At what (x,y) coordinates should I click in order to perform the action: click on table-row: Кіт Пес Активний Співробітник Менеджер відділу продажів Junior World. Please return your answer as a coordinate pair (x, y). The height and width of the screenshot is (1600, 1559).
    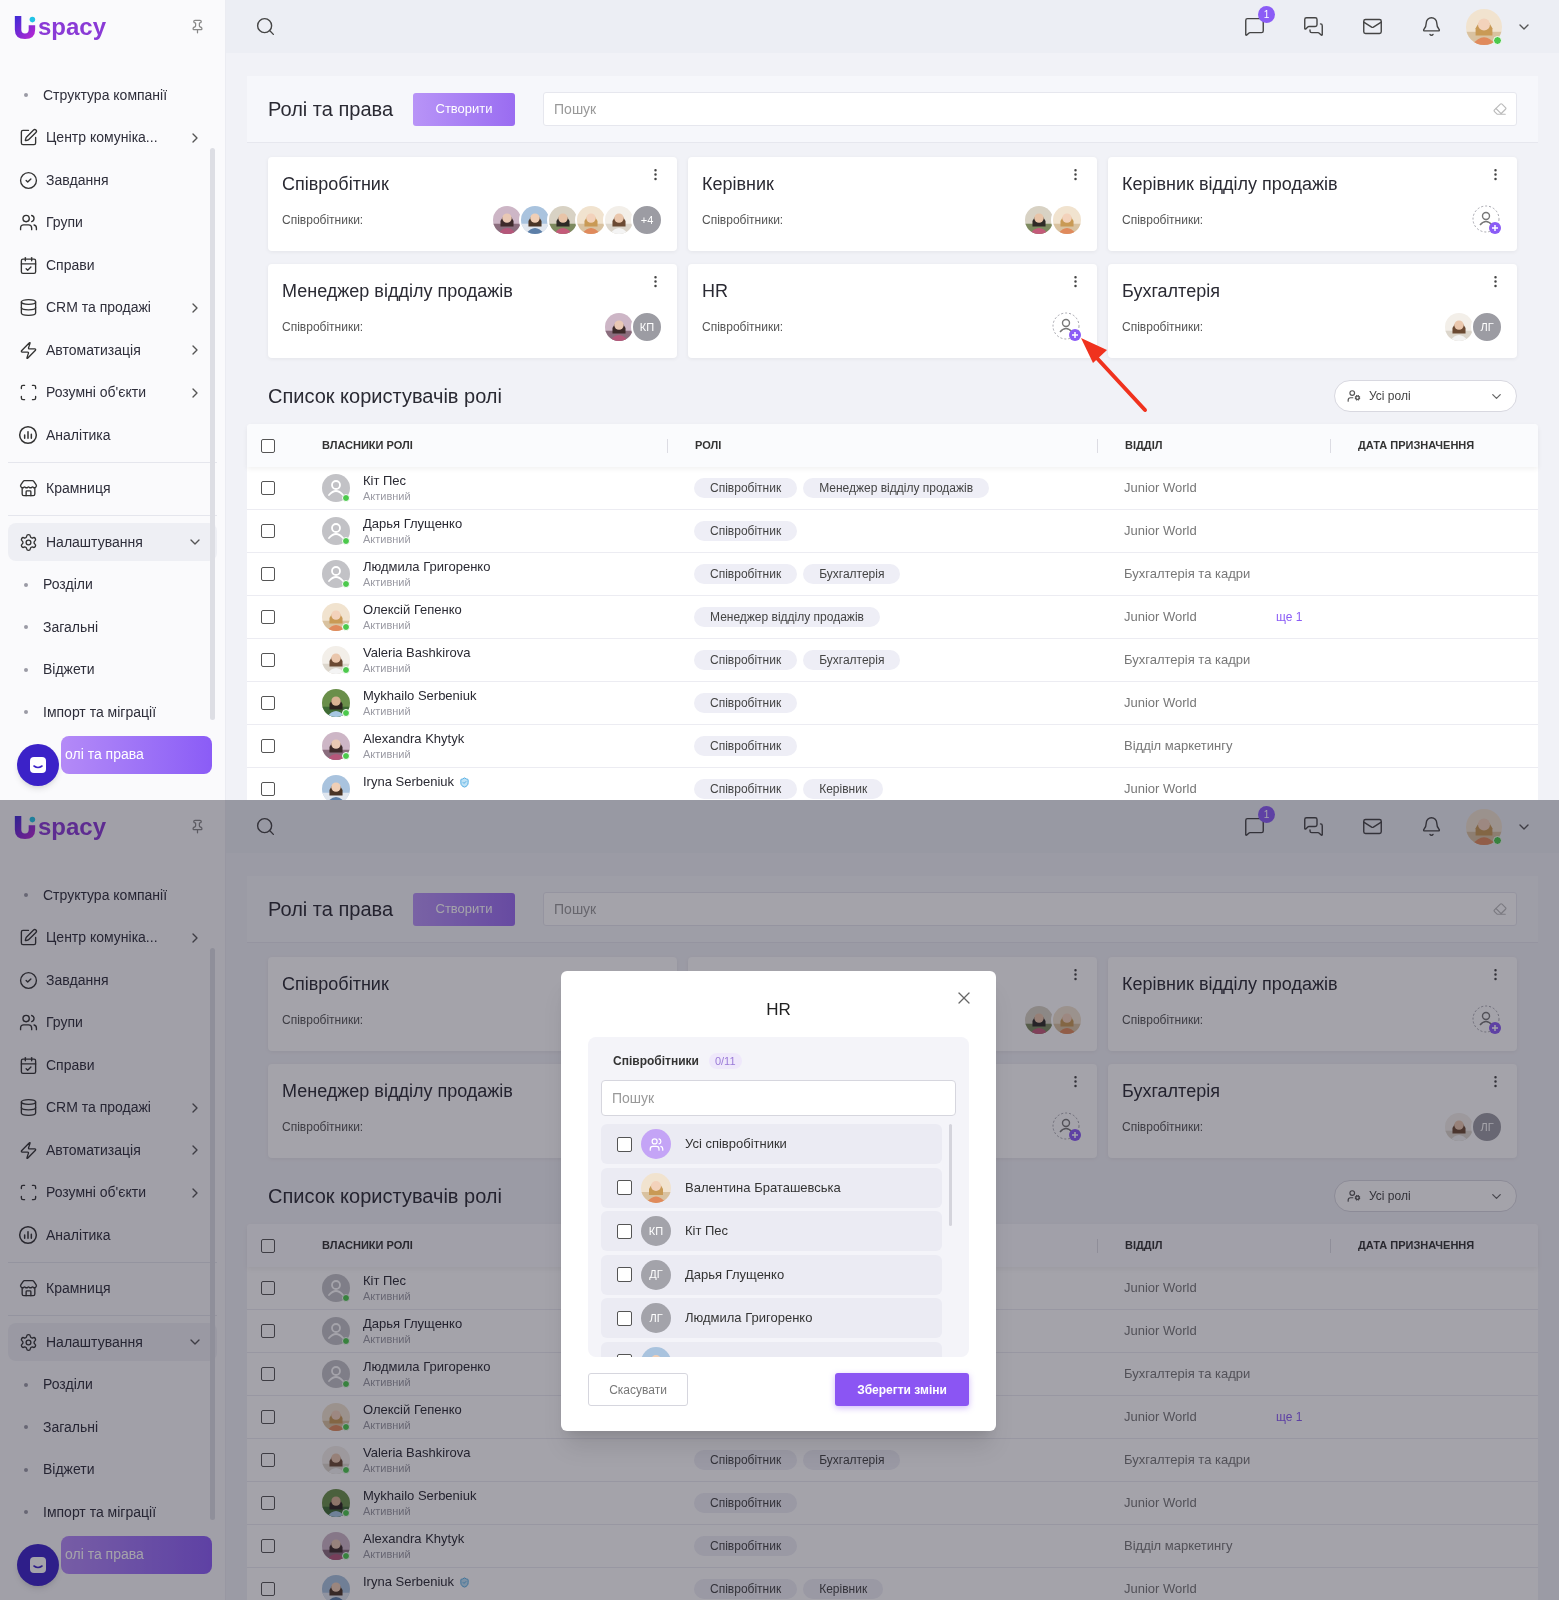
    Looking at the image, I should click on (892, 488).